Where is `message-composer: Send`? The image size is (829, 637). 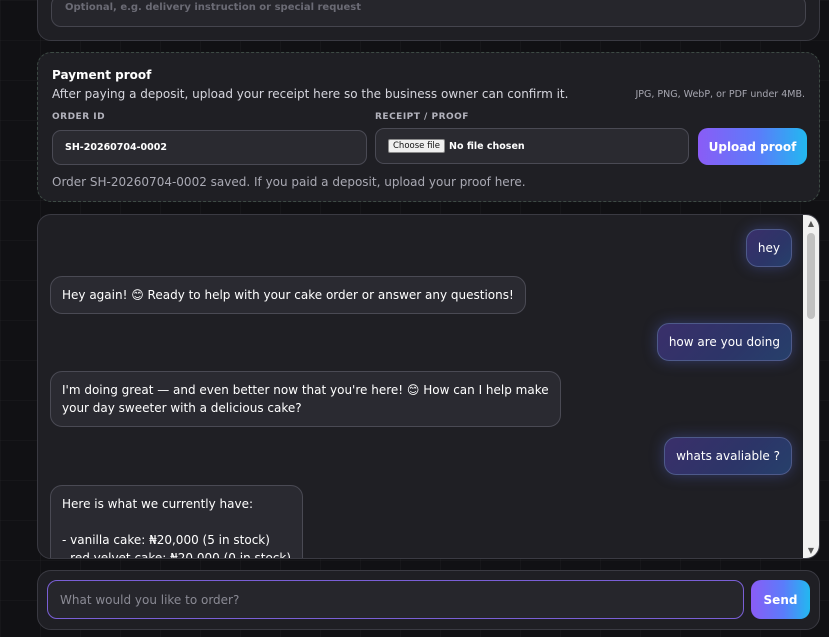
message-composer: Send is located at coordinates (428, 600).